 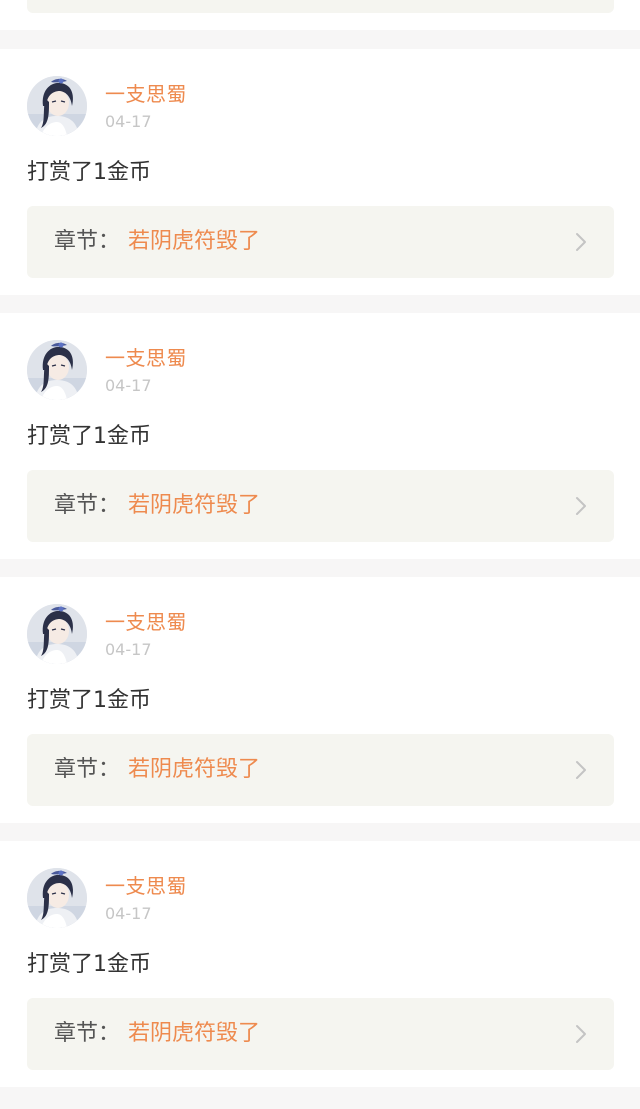 What do you see at coordinates (320, 15) in the screenshot?
I see `previous-feed-item-partial` at bounding box center [320, 15].